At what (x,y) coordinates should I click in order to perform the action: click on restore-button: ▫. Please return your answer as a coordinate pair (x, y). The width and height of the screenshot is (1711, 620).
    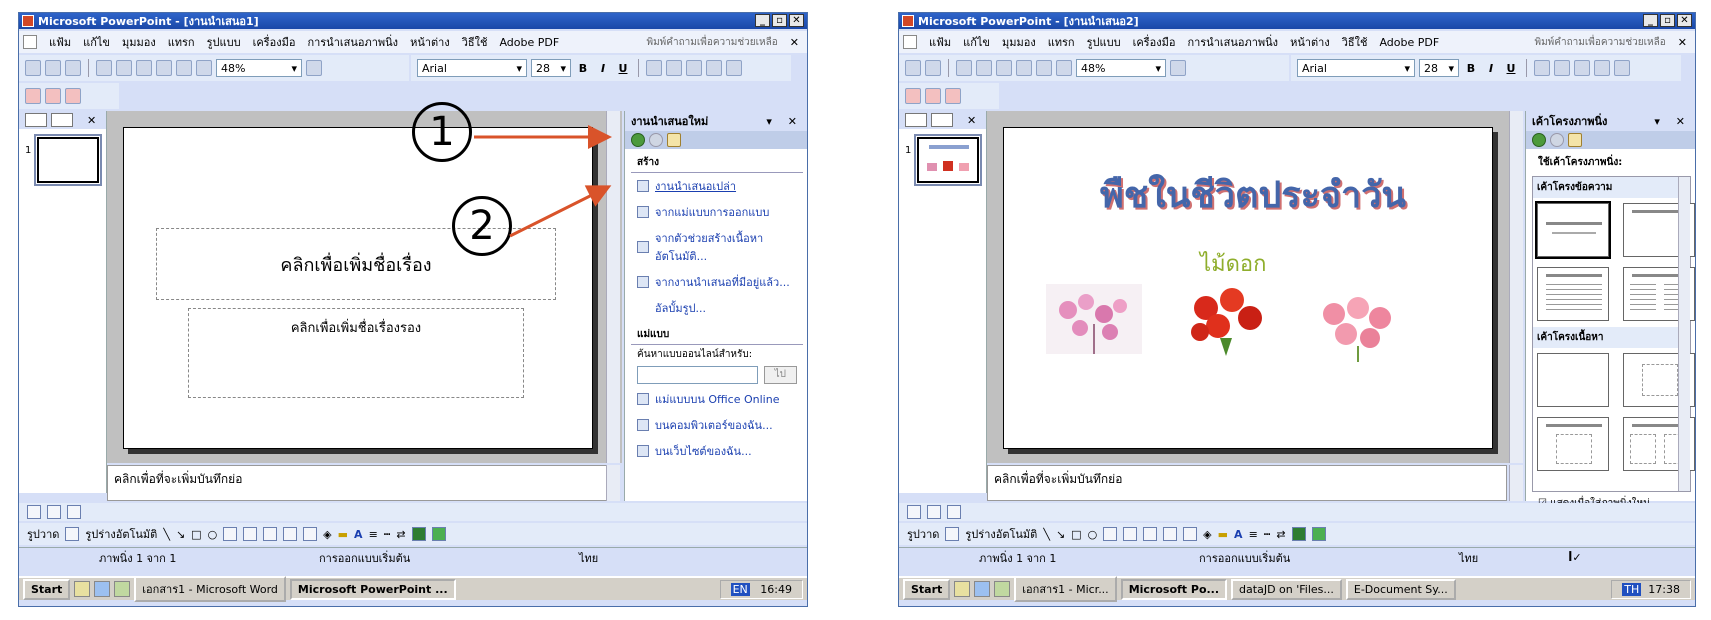
    Looking at the image, I should click on (1667, 20).